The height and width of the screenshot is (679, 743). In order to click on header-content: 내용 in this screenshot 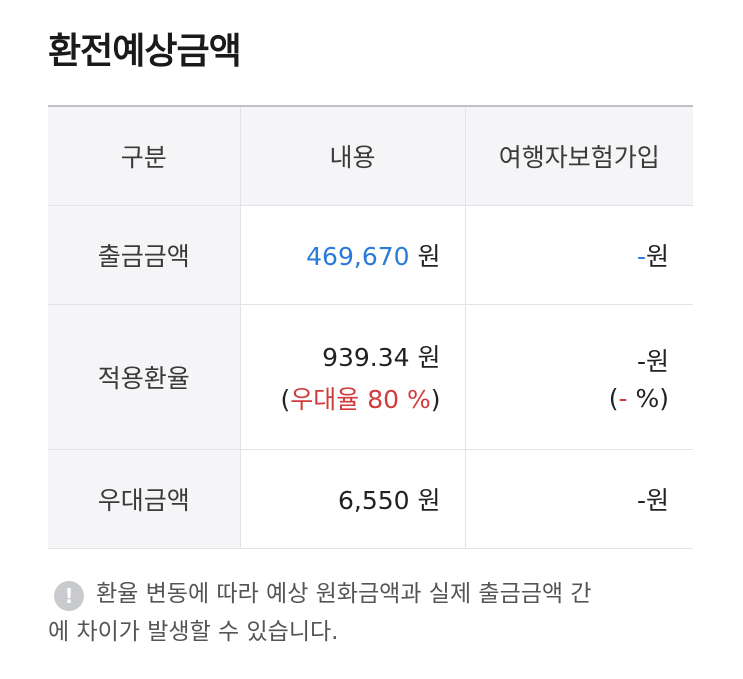, I will do `click(352, 155)`.